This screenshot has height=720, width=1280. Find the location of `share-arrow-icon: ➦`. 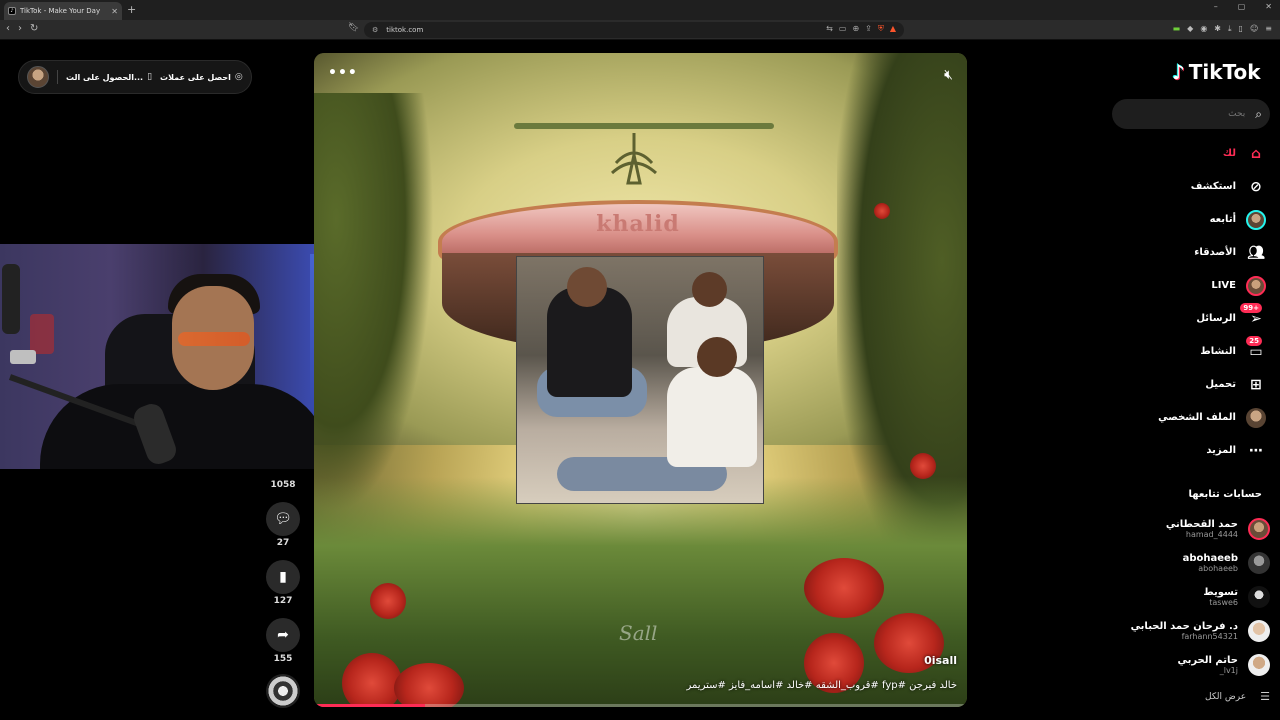

share-arrow-icon: ➦ is located at coordinates (283, 635).